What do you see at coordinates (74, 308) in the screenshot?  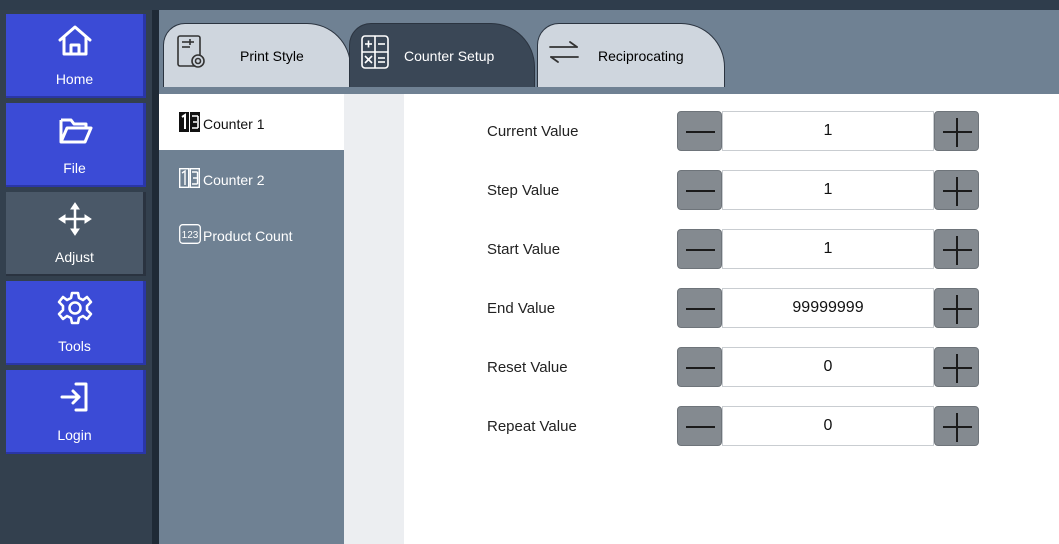 I see `gear-icon` at bounding box center [74, 308].